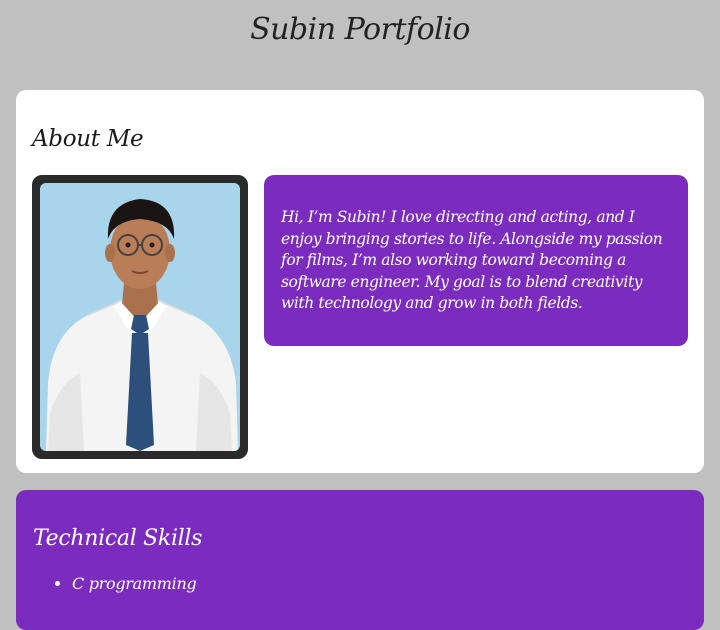  Describe the element at coordinates (88, 139) in the screenshot. I see `about-heading: About Me` at that location.